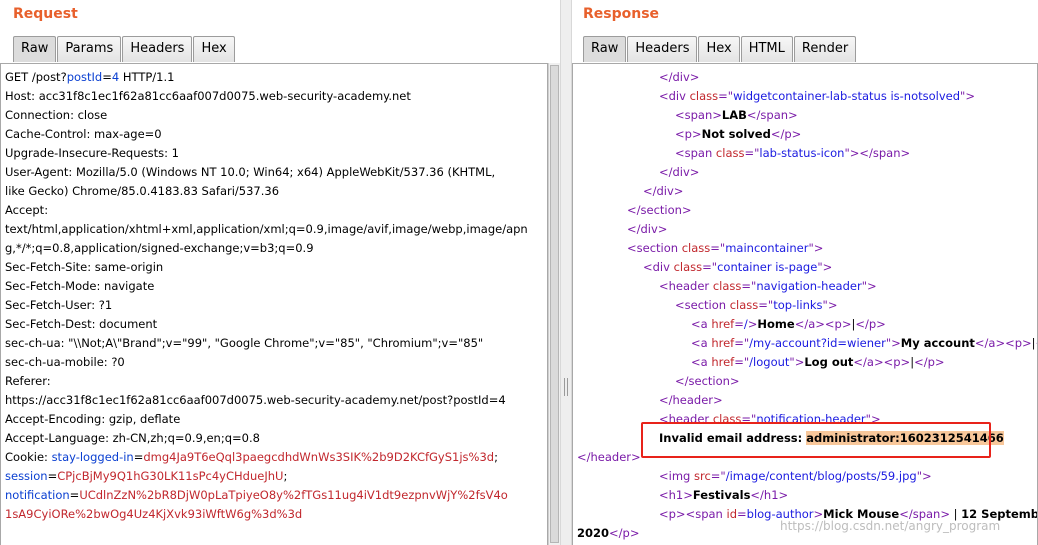 The image size is (1038, 545). What do you see at coordinates (92, 457) in the screenshot?
I see `text-segment: stay-logged-in` at bounding box center [92, 457].